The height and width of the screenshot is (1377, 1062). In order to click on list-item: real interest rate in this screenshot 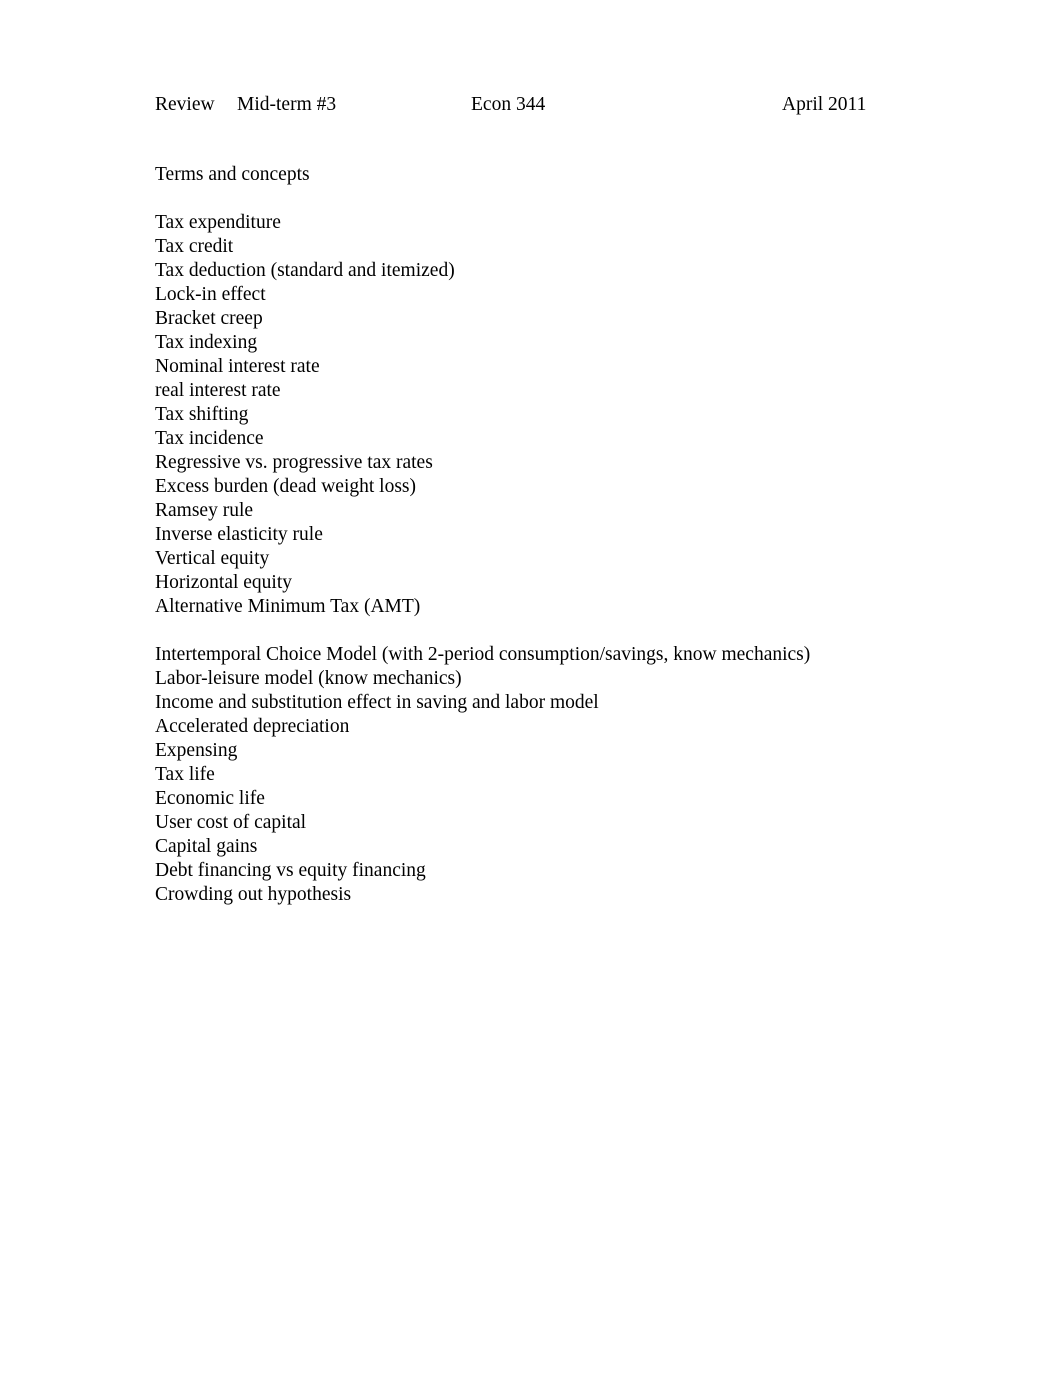, I will do `click(218, 390)`.